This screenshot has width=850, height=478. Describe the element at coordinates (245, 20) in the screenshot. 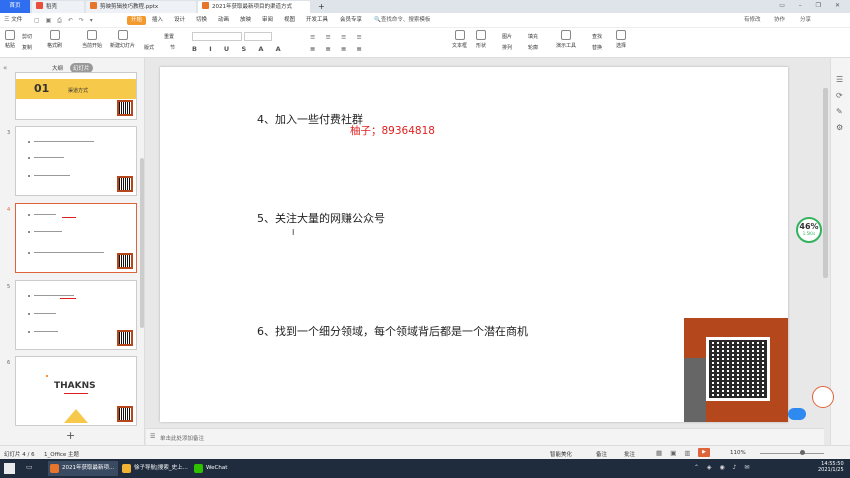

I see `menu-slideshow: 放映` at that location.